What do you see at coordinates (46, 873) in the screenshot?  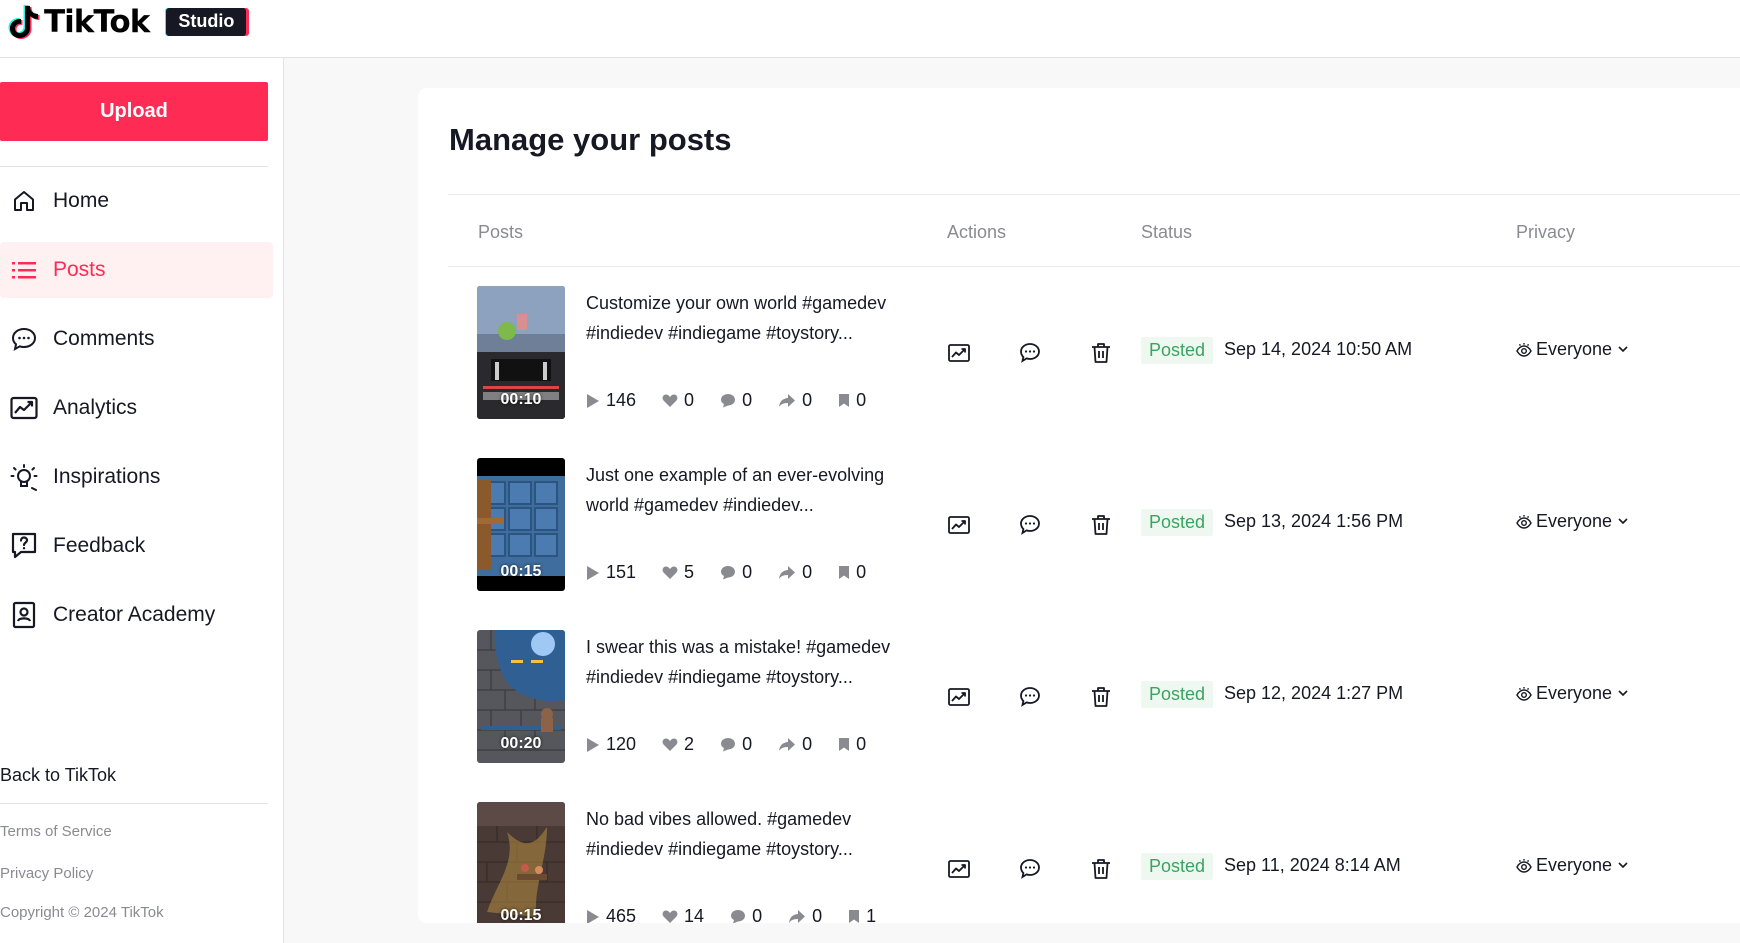 I see `privacy-policy-link: Privacy Policy` at bounding box center [46, 873].